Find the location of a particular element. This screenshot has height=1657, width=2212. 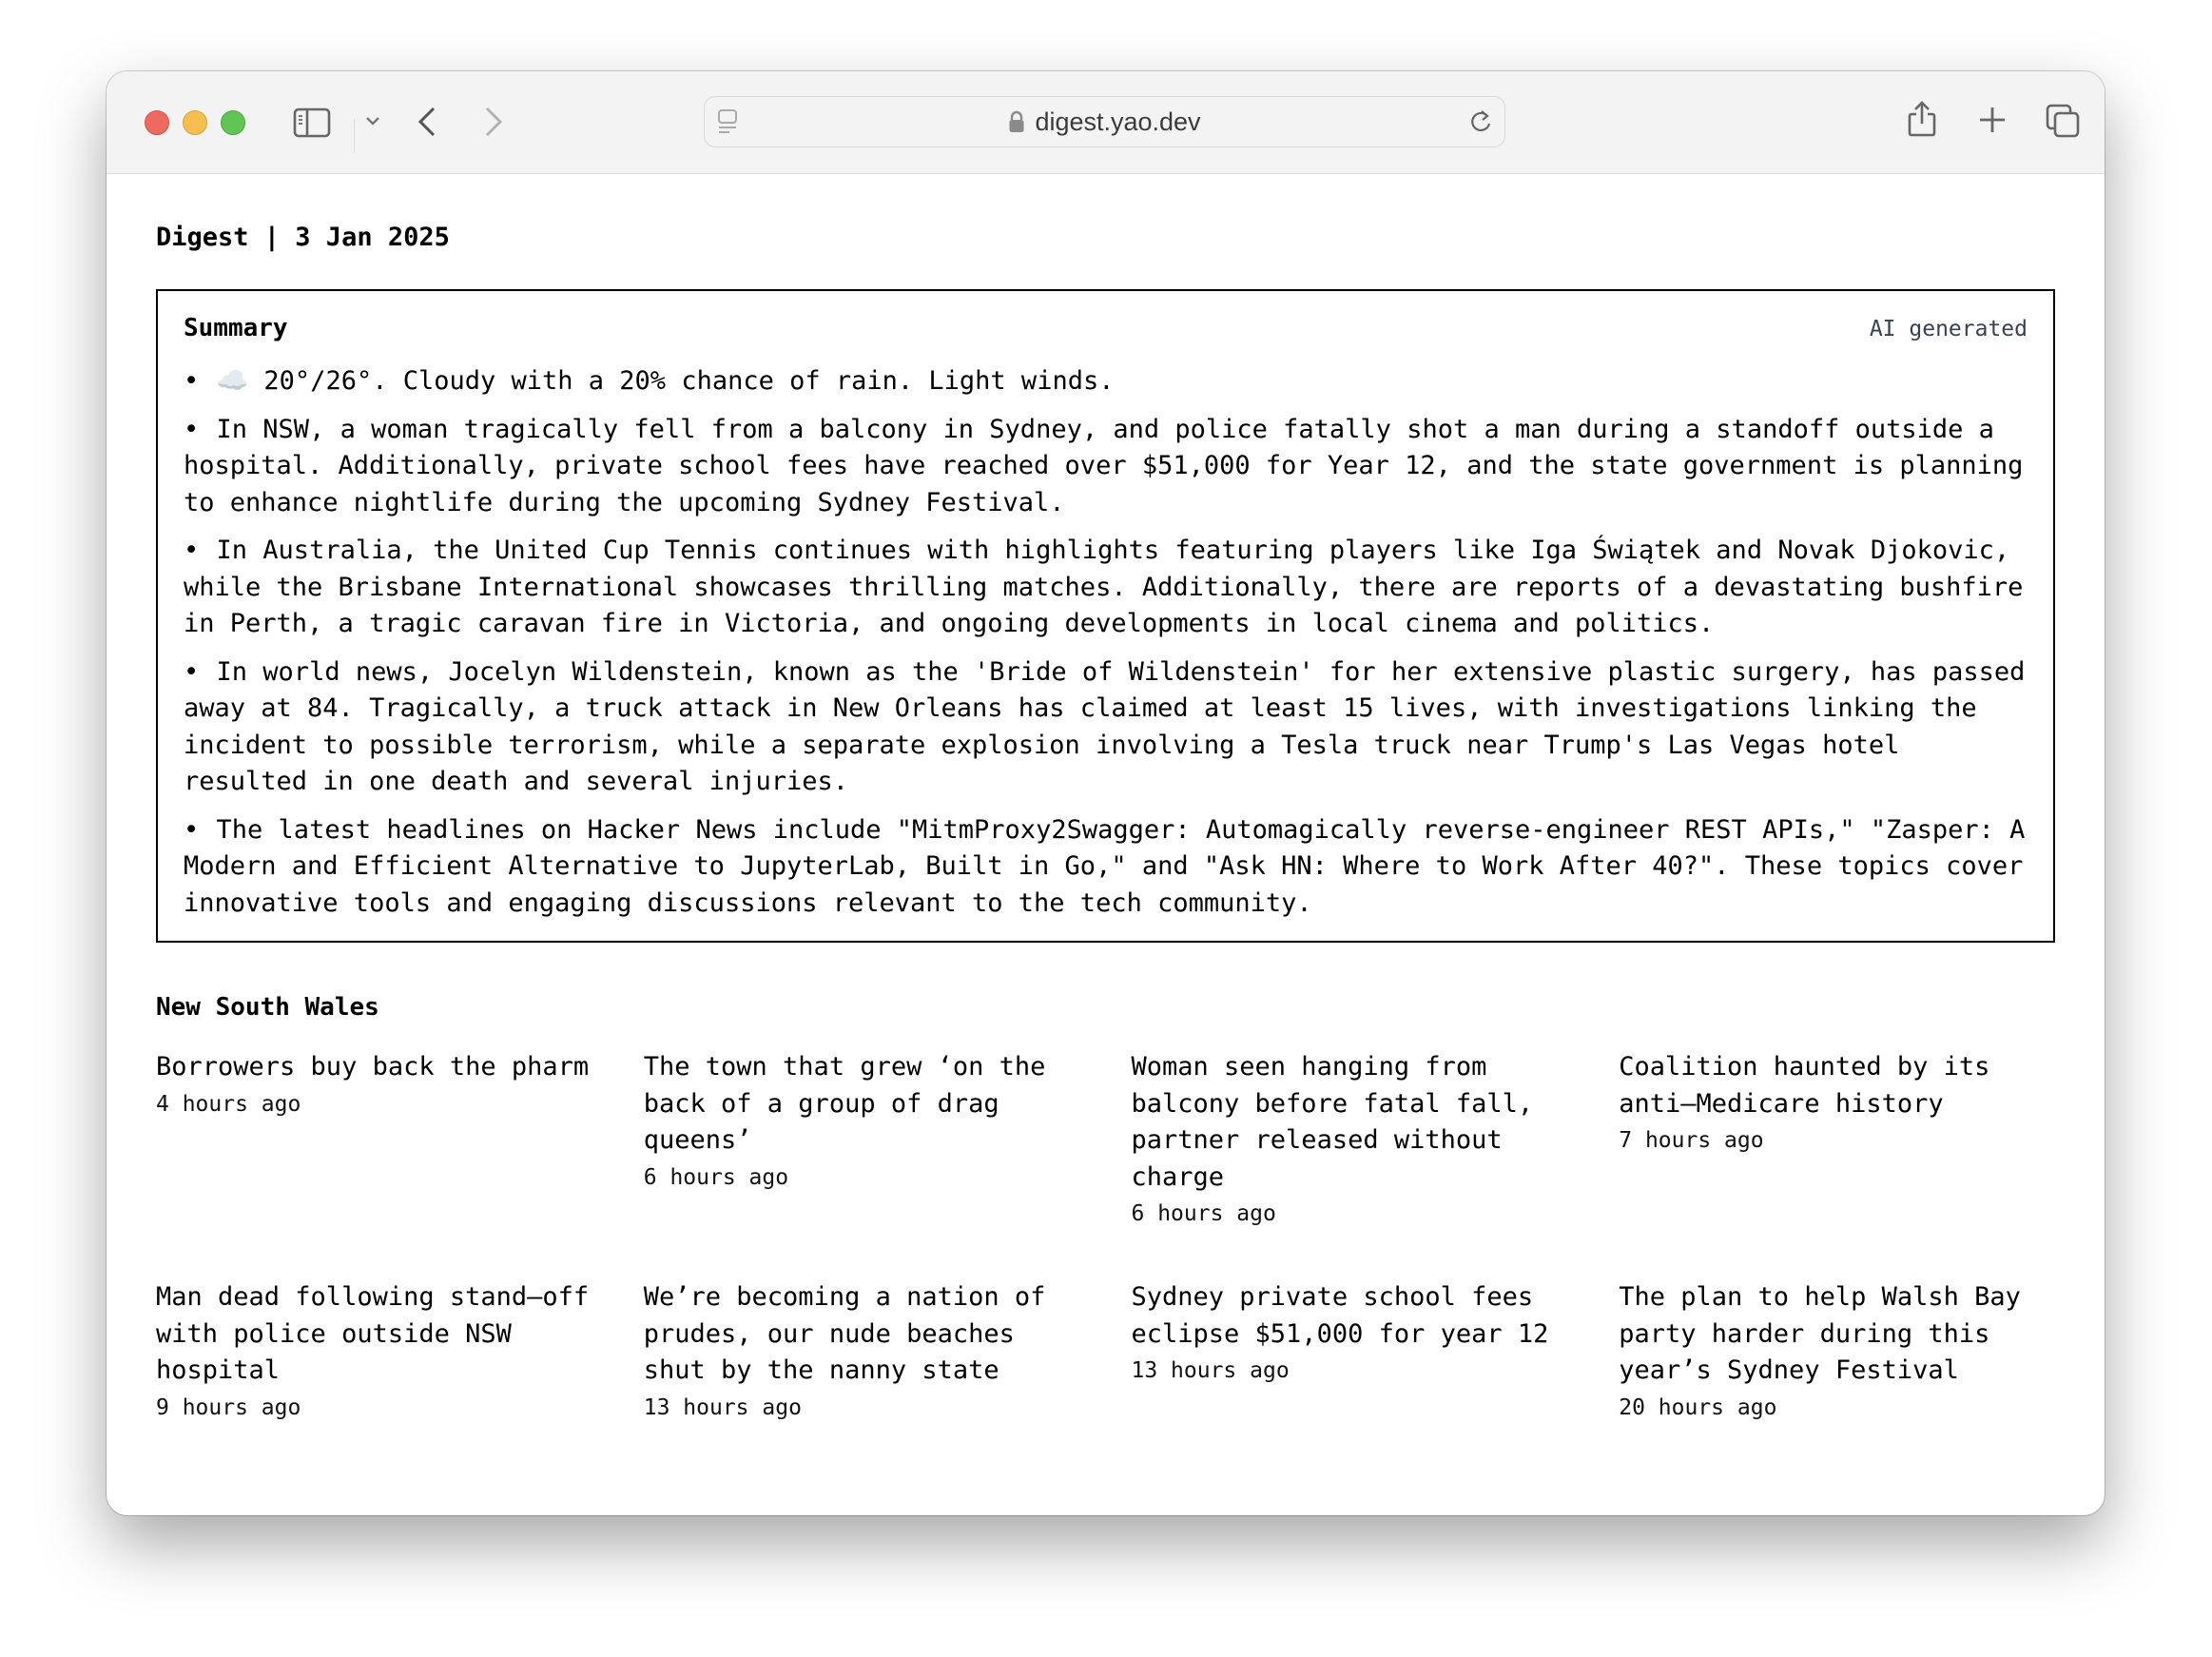

chevron-down-icon is located at coordinates (372, 121).